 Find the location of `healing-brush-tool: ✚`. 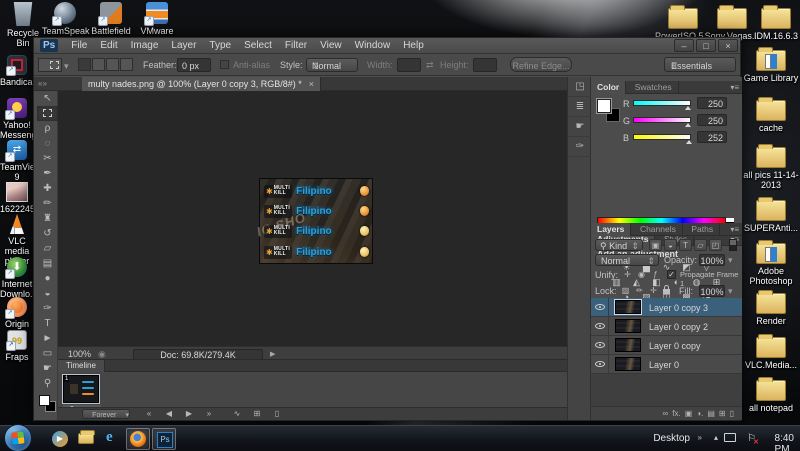

healing-brush-tool: ✚ is located at coordinates (47, 188).